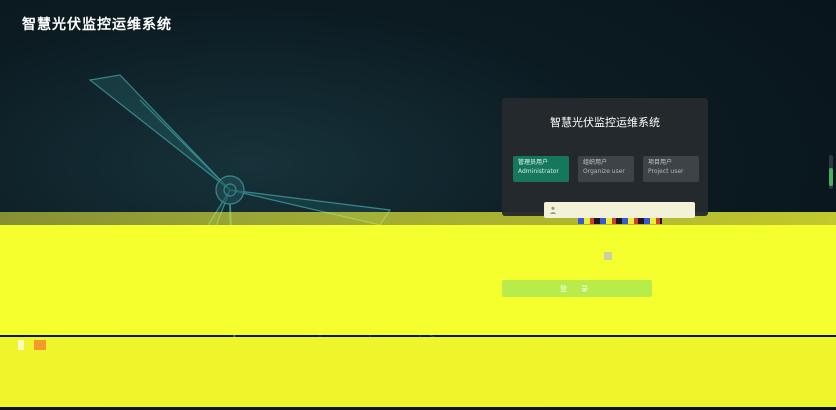 The width and height of the screenshot is (836, 410). Describe the element at coordinates (595, 162) in the screenshot. I see `role-label-zh: 组织用户` at that location.